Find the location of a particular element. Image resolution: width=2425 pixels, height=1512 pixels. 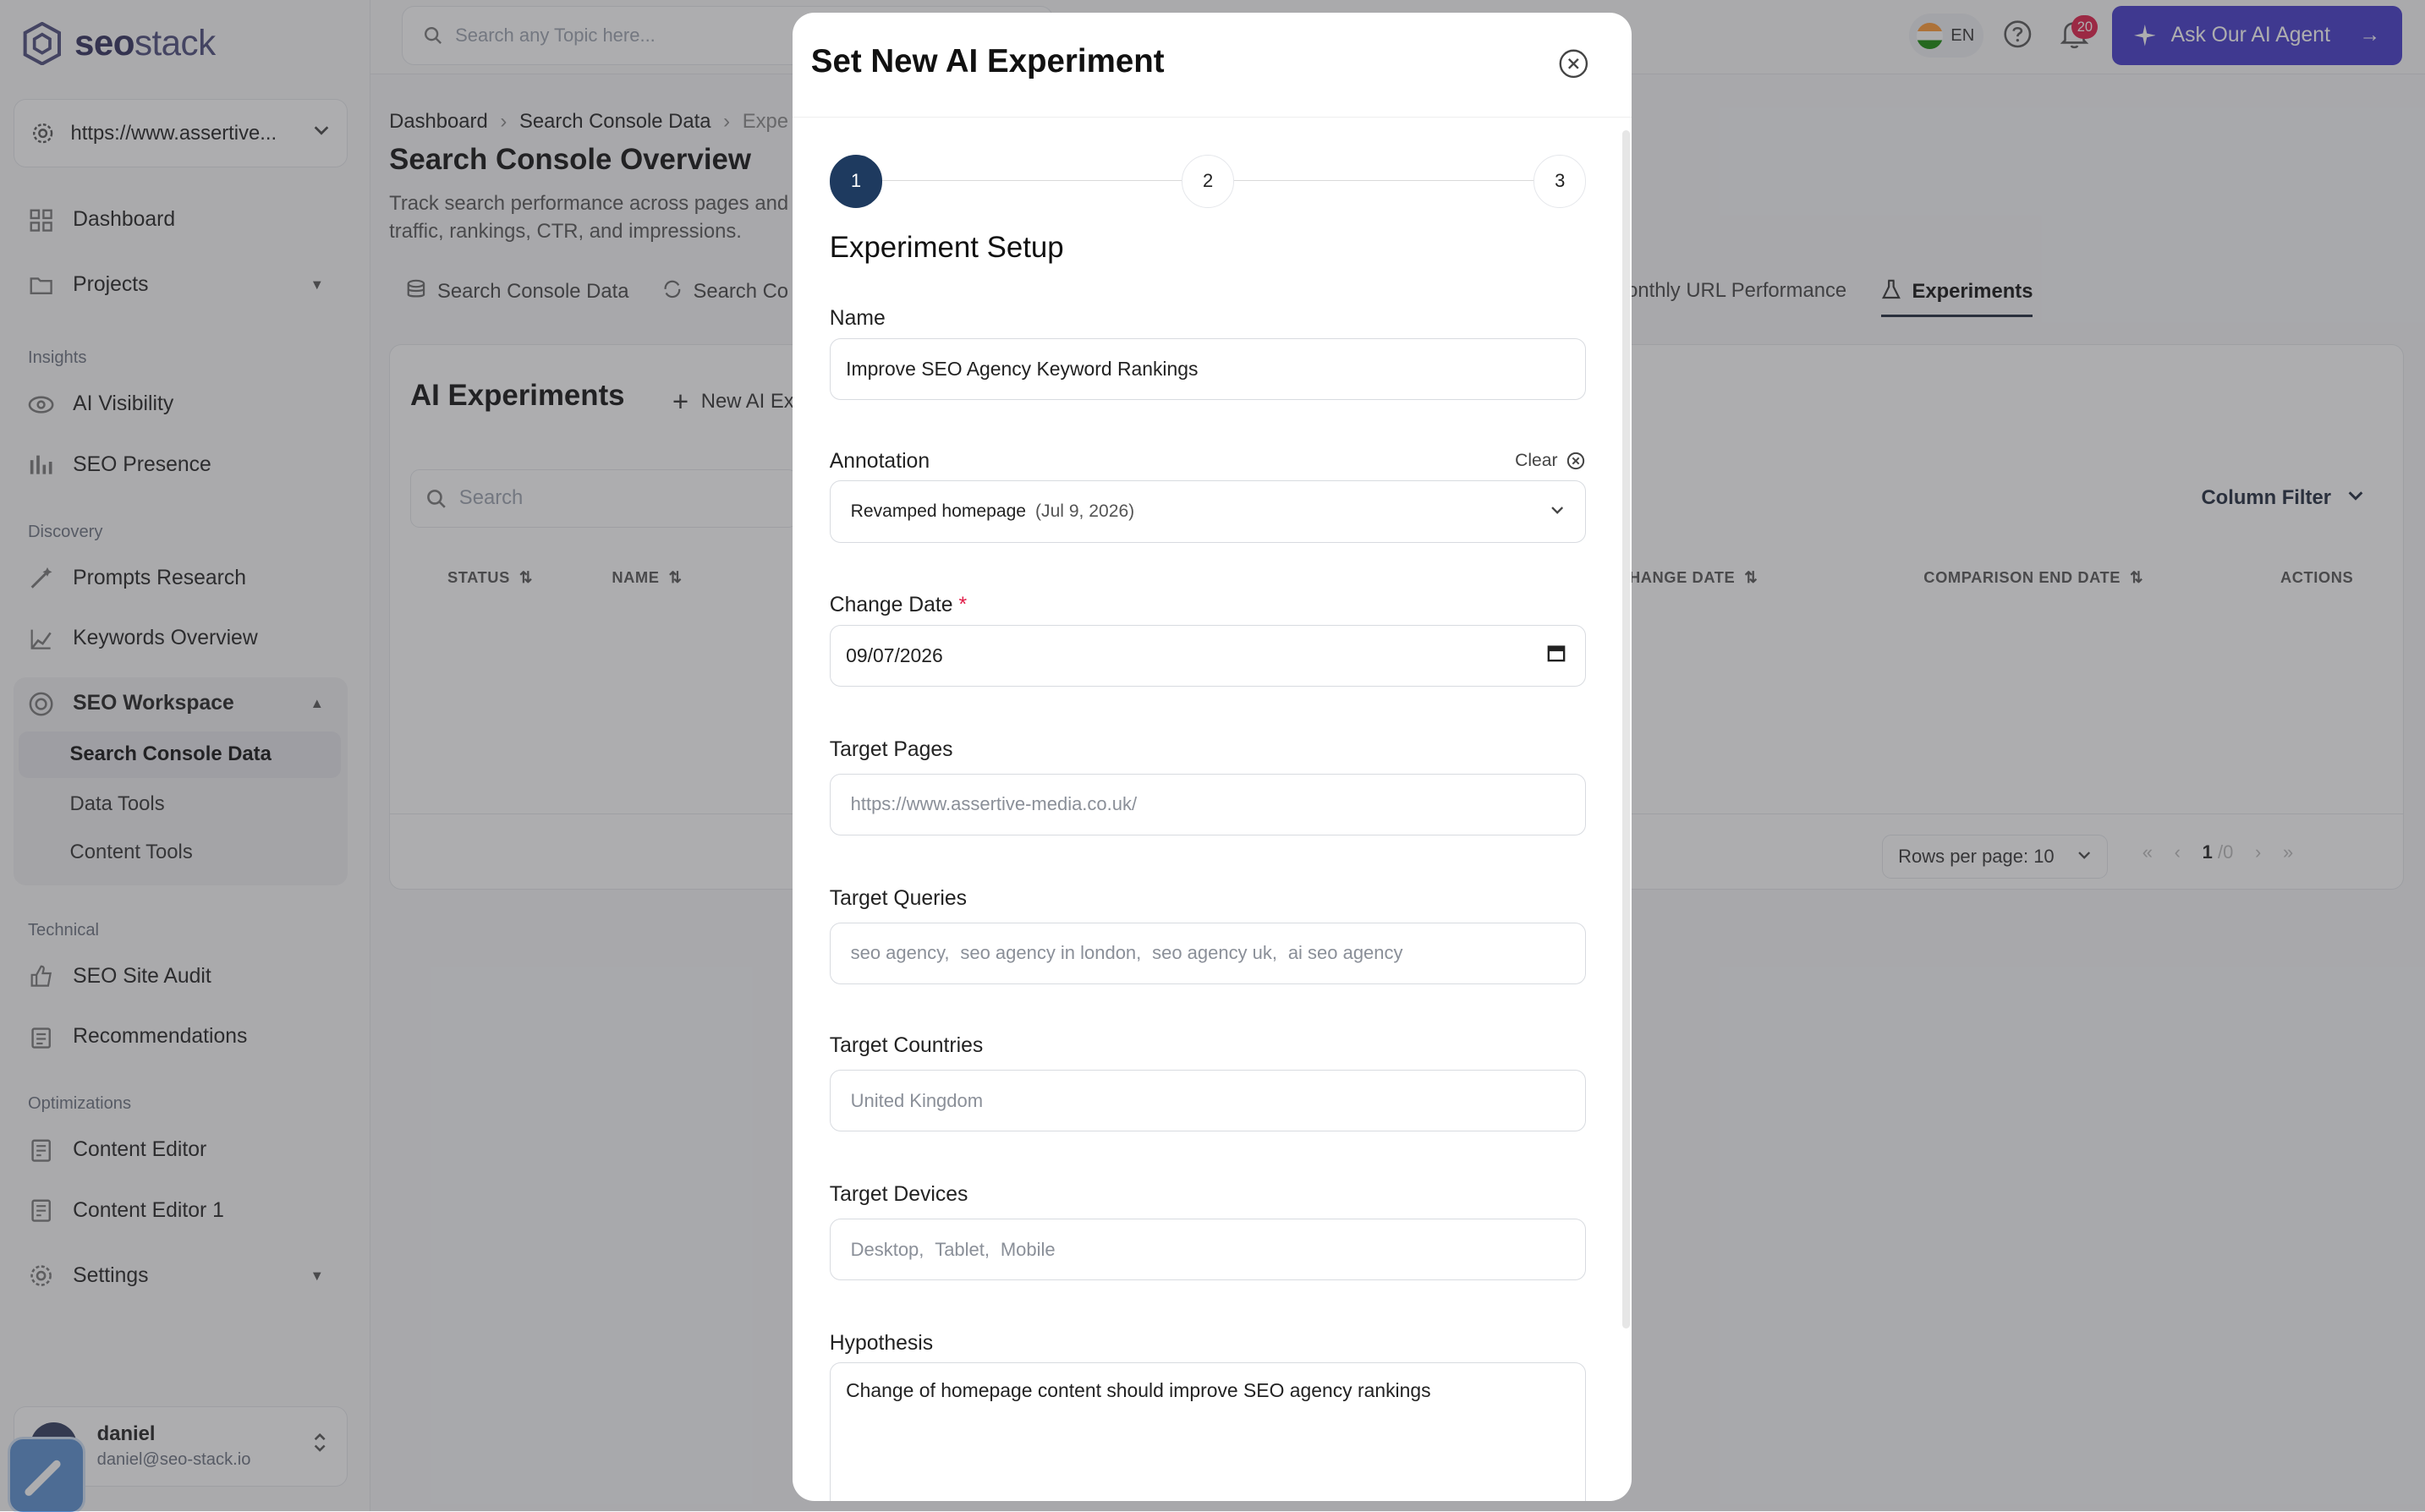

query-tag: seo agency uk, is located at coordinates (1214, 953).